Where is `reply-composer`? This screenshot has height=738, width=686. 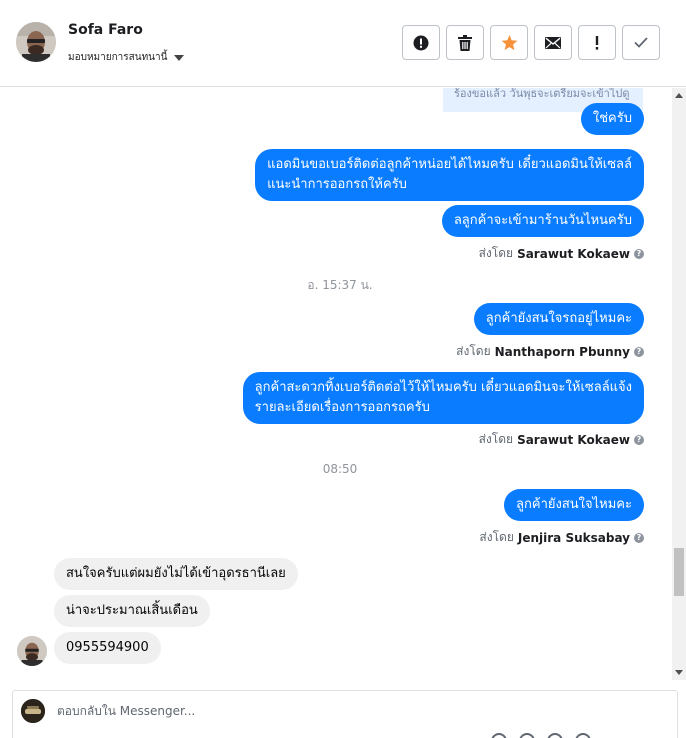
reply-composer is located at coordinates (345, 714).